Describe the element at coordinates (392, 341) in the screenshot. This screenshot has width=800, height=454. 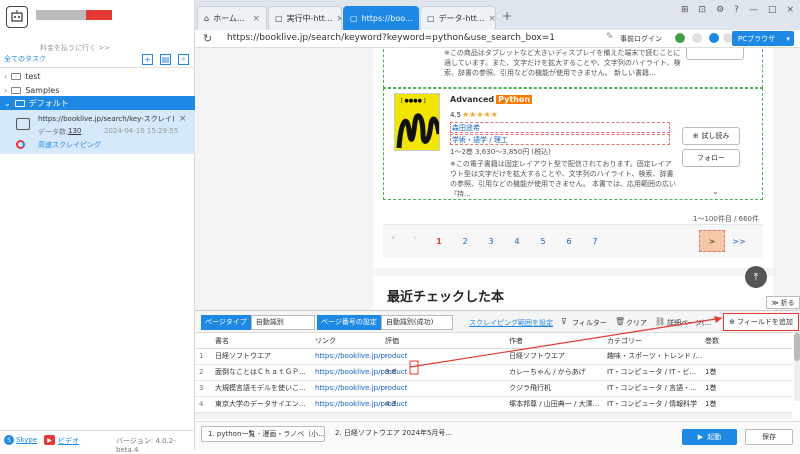
I see `header-cell: 評価` at that location.